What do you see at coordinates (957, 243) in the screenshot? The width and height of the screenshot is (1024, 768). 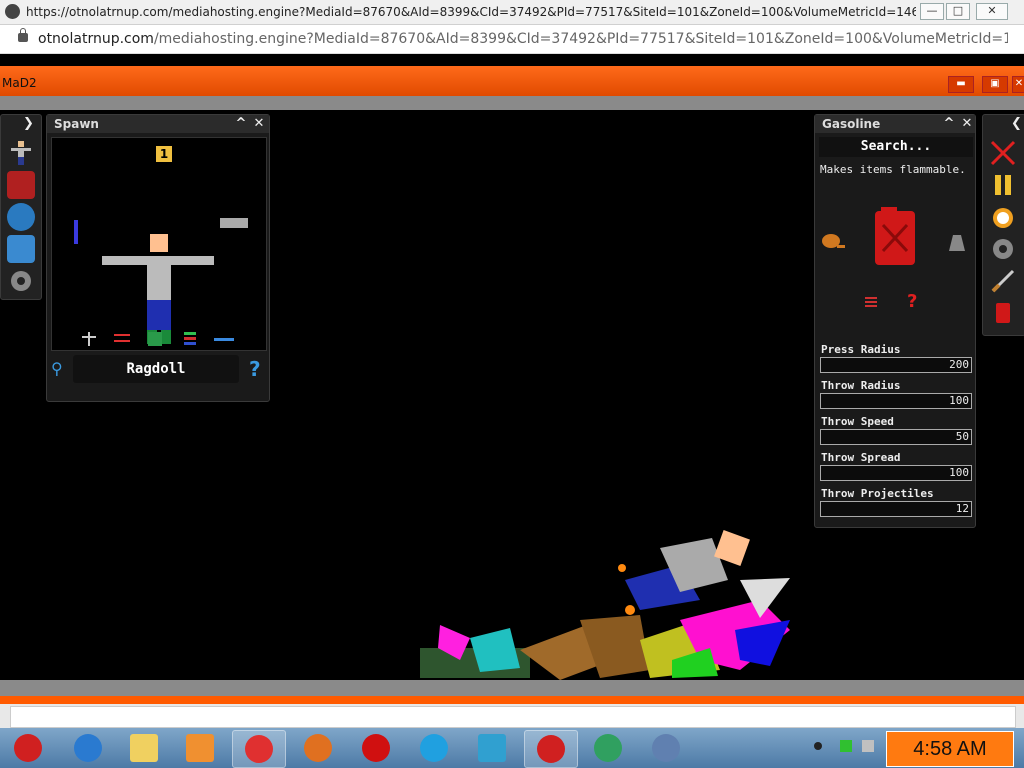 I see `bell-icon` at bounding box center [957, 243].